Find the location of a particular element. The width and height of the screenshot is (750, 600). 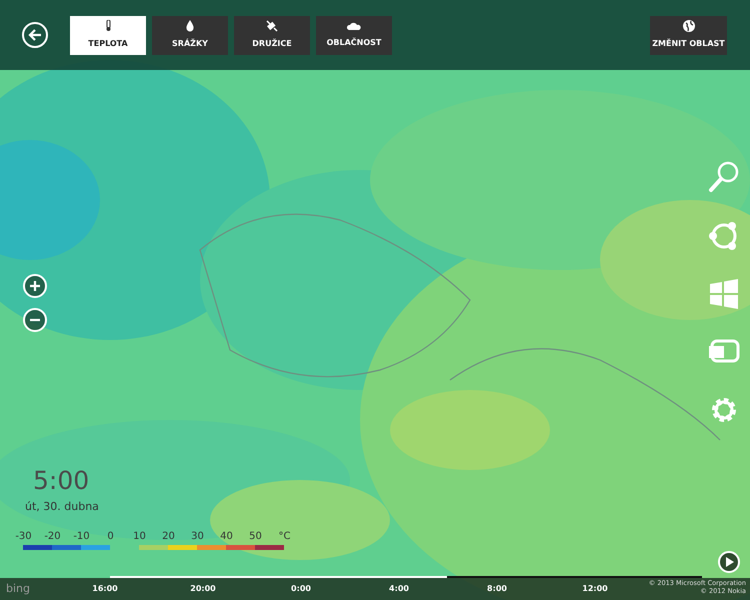

time-label: 20:00 is located at coordinates (203, 589).